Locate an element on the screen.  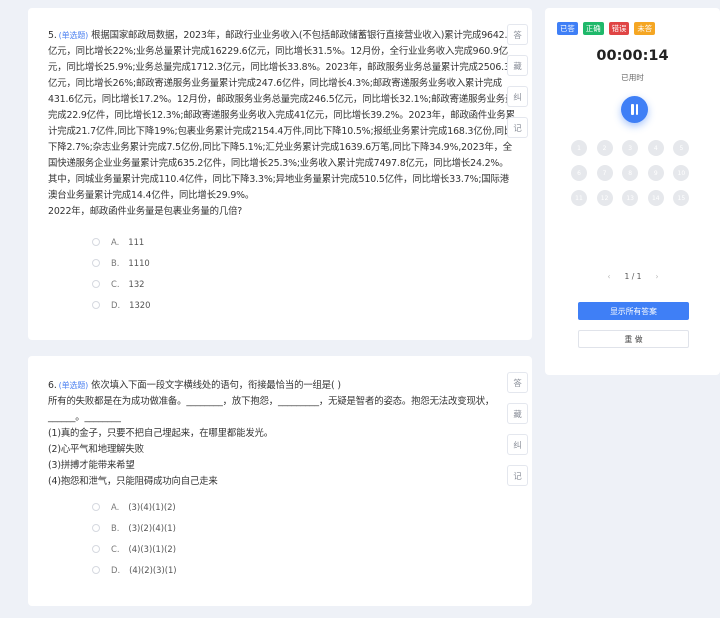
legend-wrong: 错误 is located at coordinates (619, 28).